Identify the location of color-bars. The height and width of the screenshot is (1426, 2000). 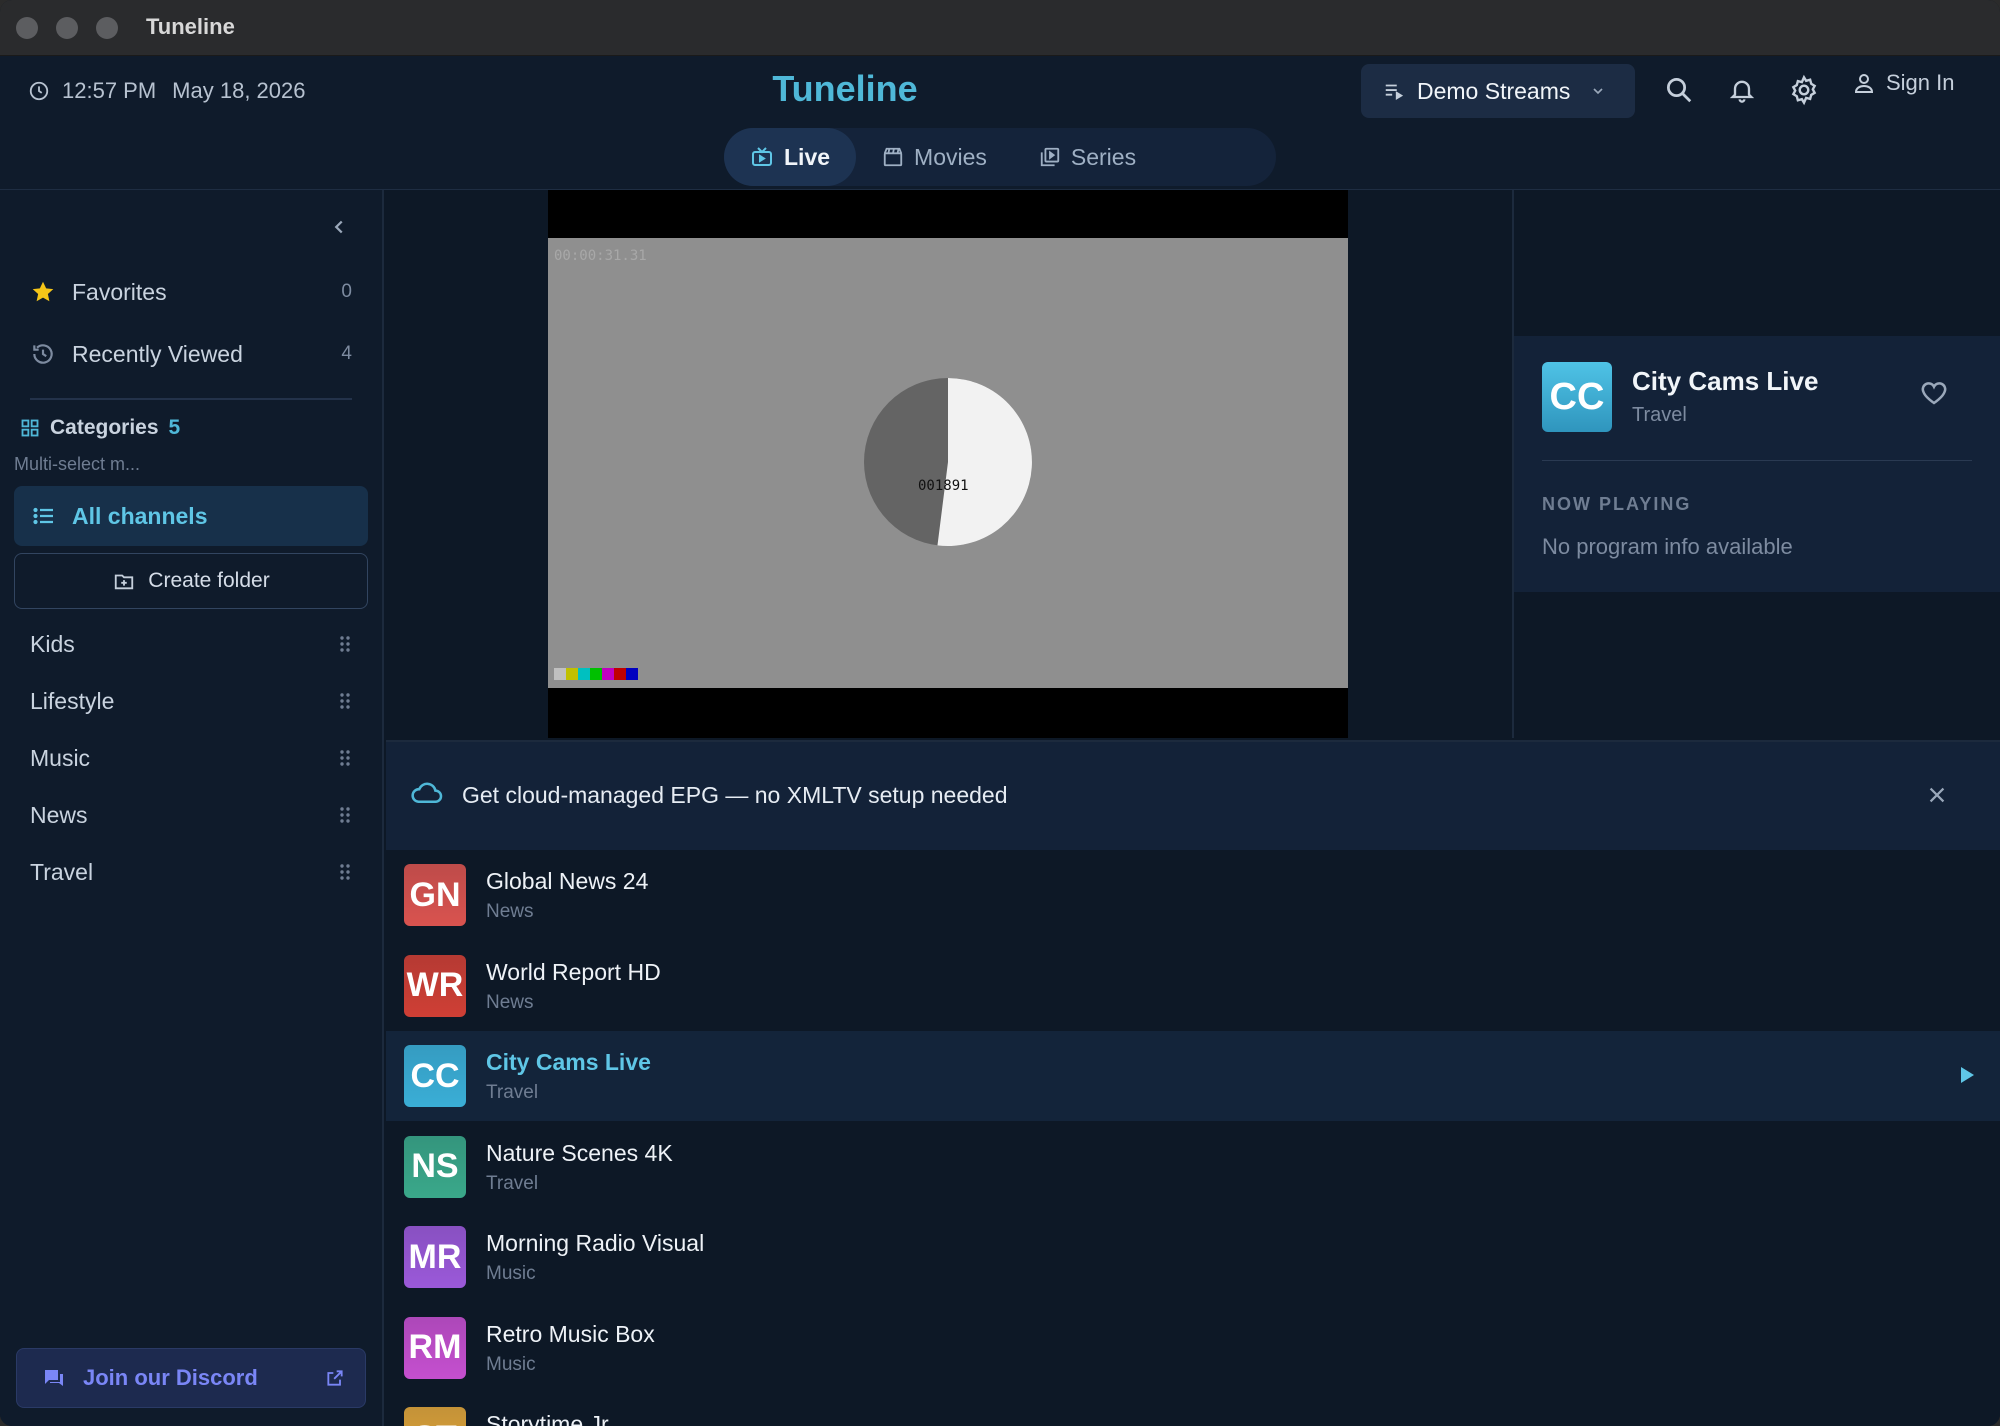
(596, 674).